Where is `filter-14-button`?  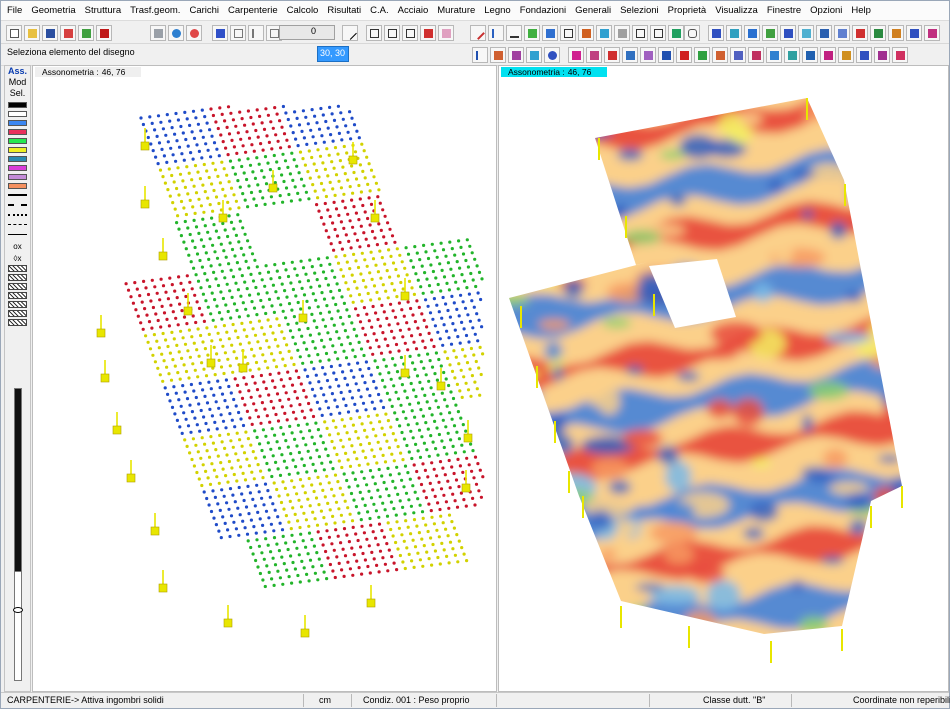
filter-14-button is located at coordinates (810, 55).